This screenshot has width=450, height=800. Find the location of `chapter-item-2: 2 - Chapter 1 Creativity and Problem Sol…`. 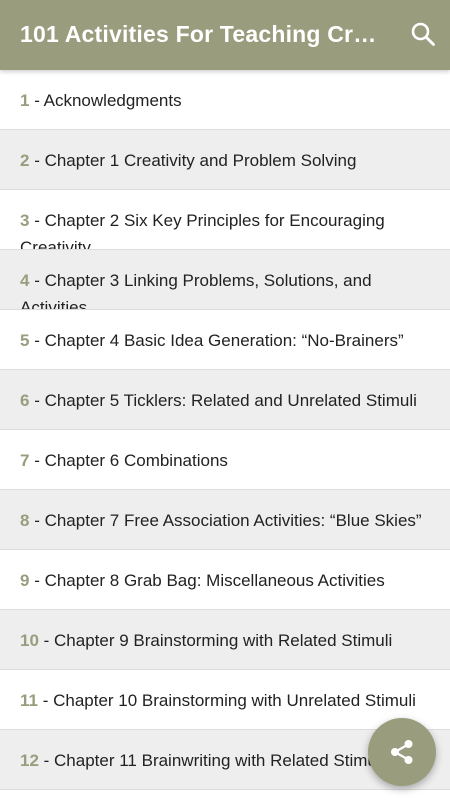

chapter-item-2: 2 - Chapter 1 Creativity and Problem Sol… is located at coordinates (225, 160).